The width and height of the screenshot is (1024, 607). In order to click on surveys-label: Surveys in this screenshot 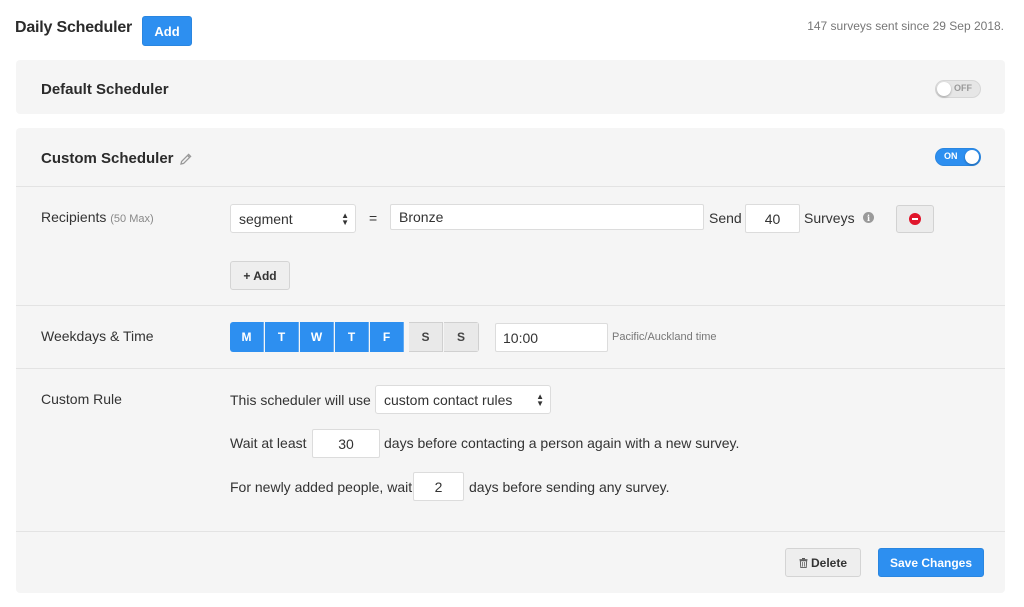, I will do `click(829, 218)`.